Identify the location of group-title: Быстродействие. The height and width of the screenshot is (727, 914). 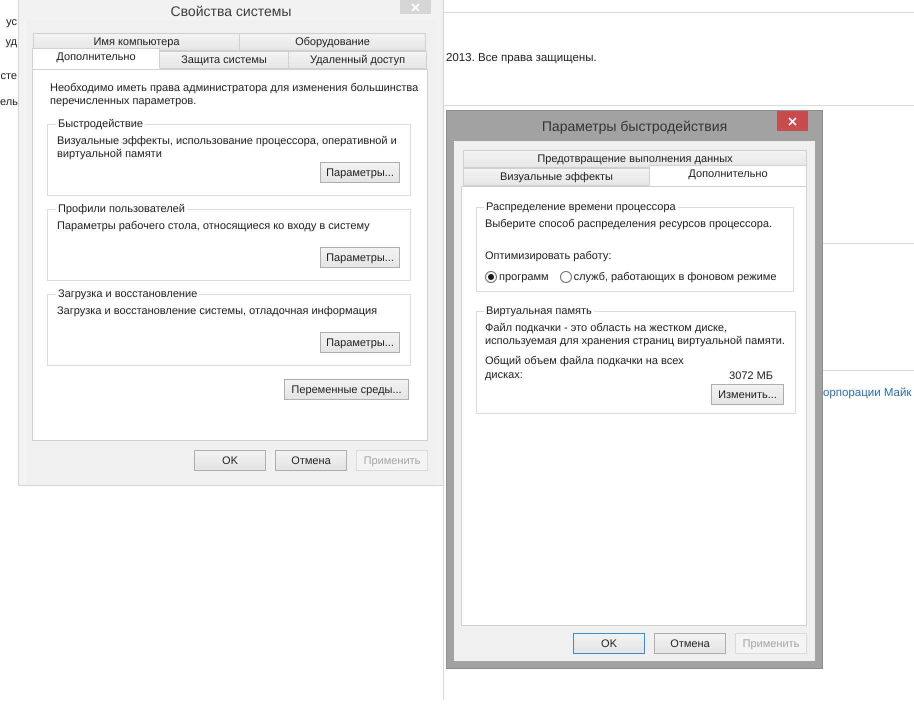
(100, 124).